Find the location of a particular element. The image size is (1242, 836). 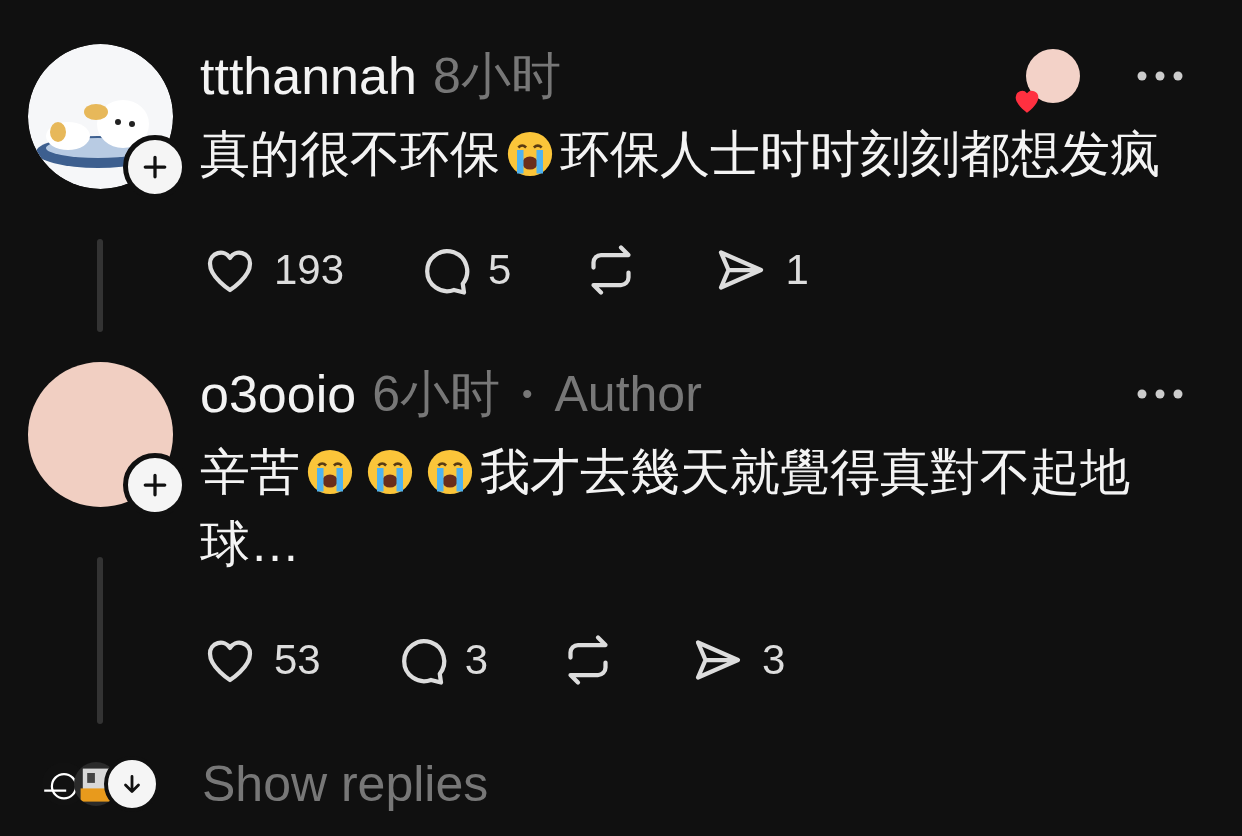

reply-button: 3 is located at coordinates (439, 660).